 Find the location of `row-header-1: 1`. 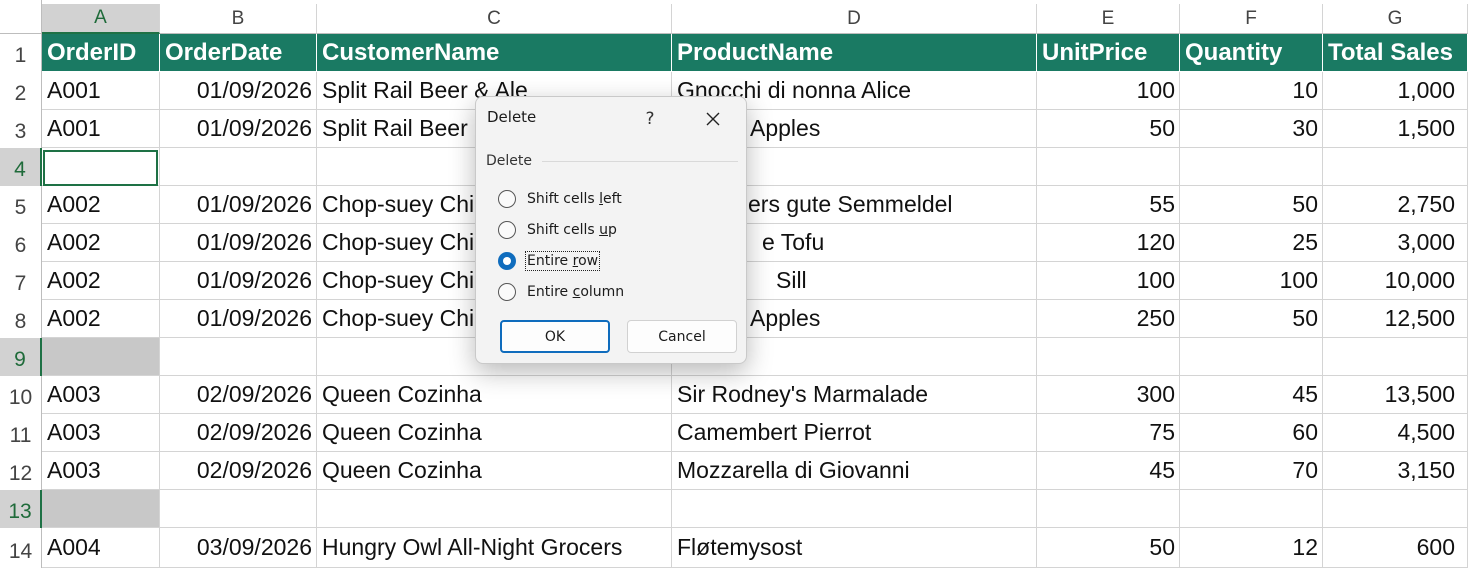

row-header-1: 1 is located at coordinates (21, 53).